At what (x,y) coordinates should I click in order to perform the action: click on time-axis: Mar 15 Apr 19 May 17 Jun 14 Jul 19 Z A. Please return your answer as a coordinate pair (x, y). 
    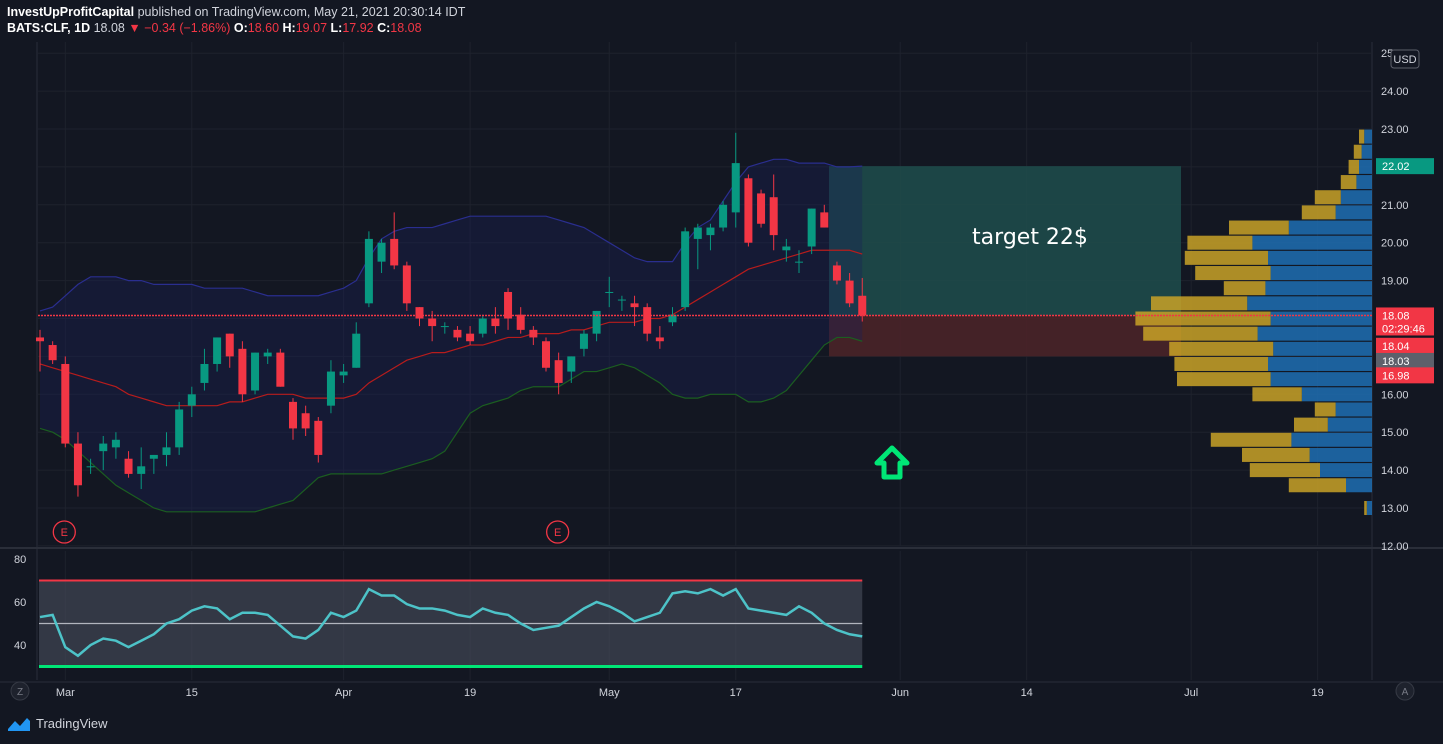
    Looking at the image, I should click on (712, 691).